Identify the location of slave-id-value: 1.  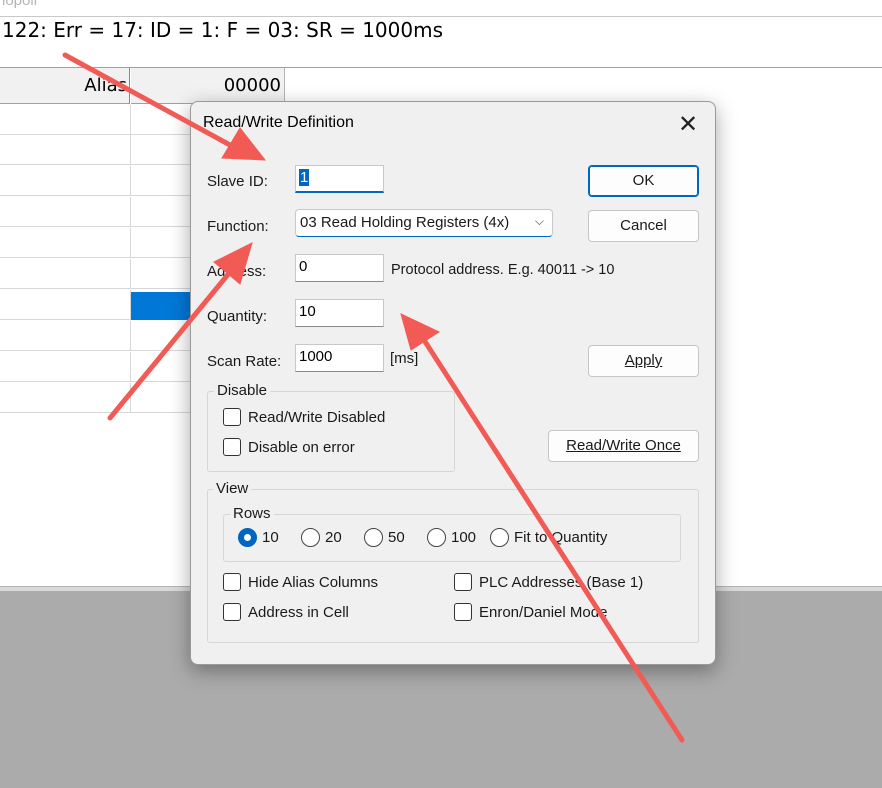
(304, 177).